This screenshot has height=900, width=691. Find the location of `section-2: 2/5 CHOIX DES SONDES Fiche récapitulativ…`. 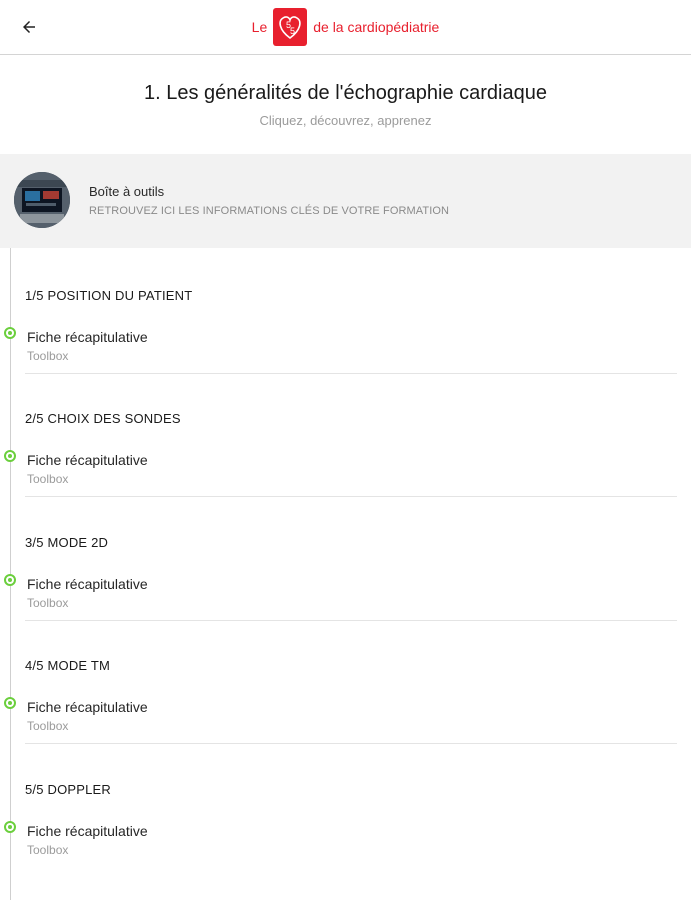

section-2: 2/5 CHOIX DES SONDES Fiche récapitulativ… is located at coordinates (345, 435).